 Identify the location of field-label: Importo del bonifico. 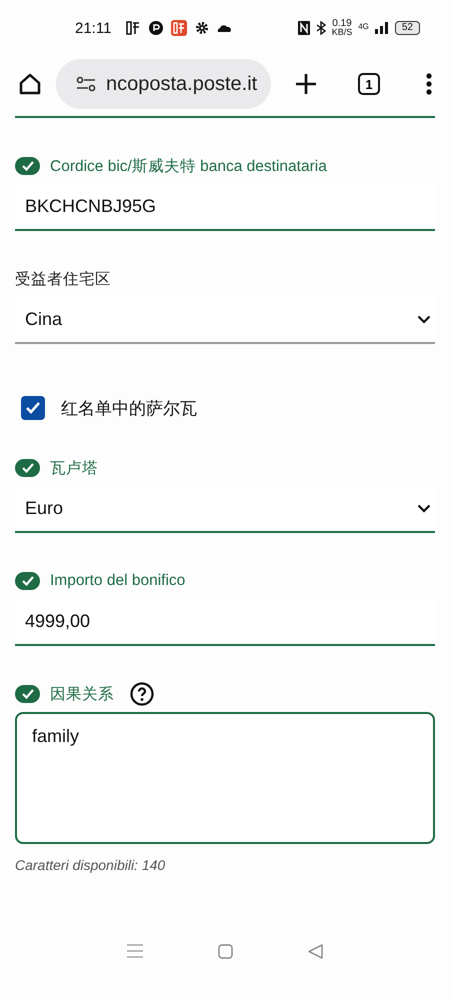
(118, 581).